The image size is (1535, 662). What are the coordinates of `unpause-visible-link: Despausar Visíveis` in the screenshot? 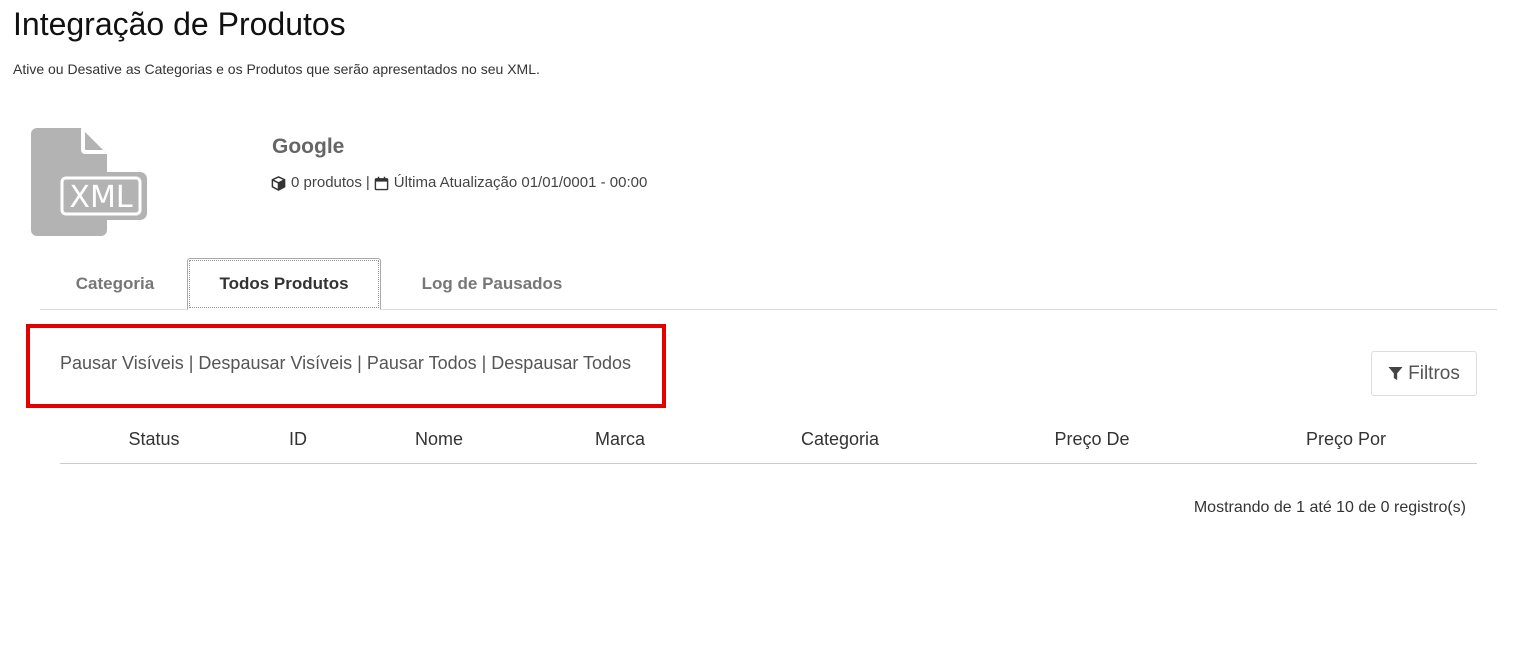 It's located at (275, 363).